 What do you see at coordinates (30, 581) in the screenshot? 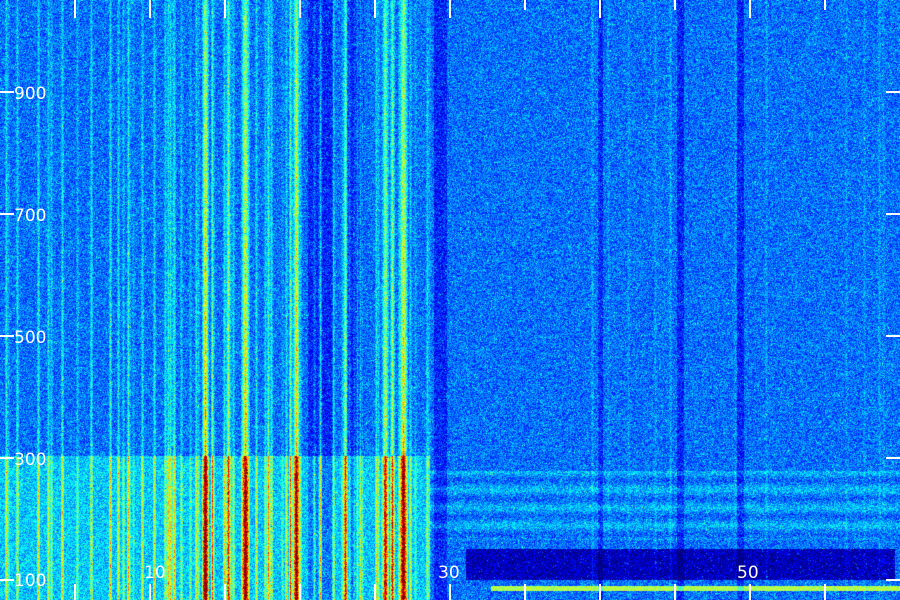
I see `y-tick-label: 100` at bounding box center [30, 581].